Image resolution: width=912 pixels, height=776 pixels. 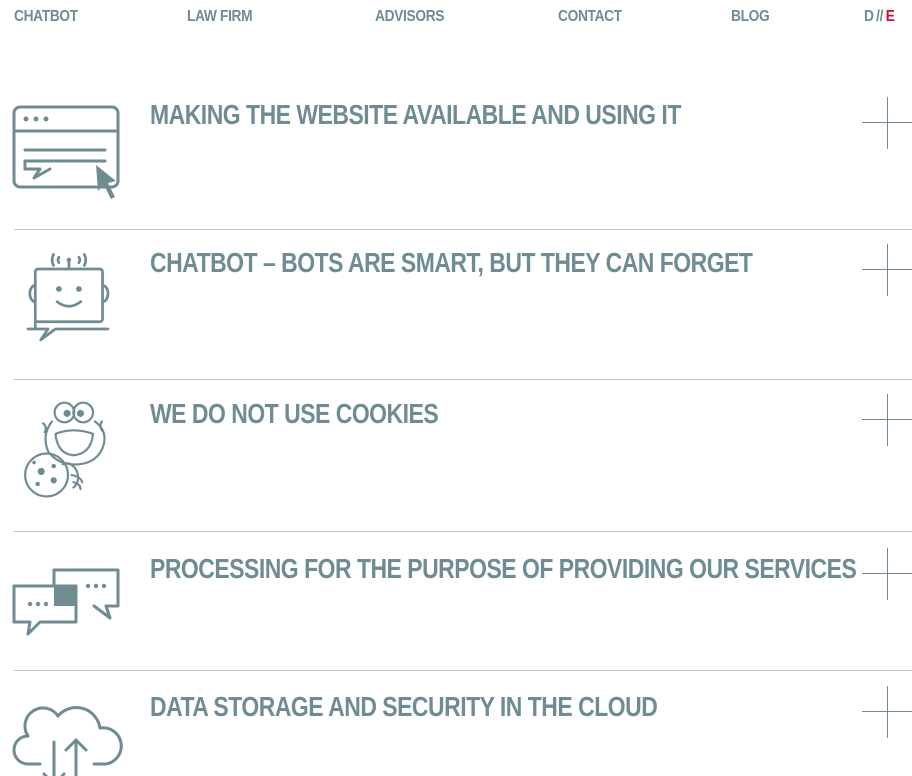 I want to click on language-switcher: D//E, so click(x=879, y=17).